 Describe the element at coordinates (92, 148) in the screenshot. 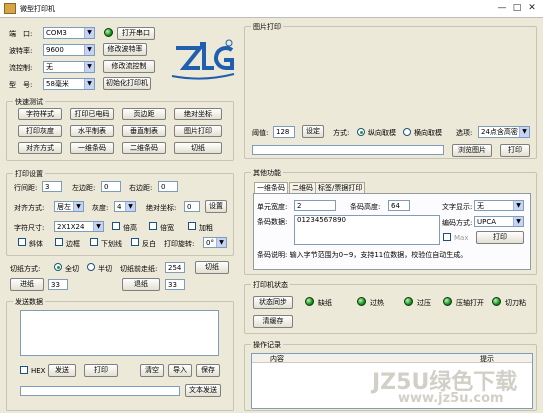

I see `barcode-1d-button: 一维条码` at that location.